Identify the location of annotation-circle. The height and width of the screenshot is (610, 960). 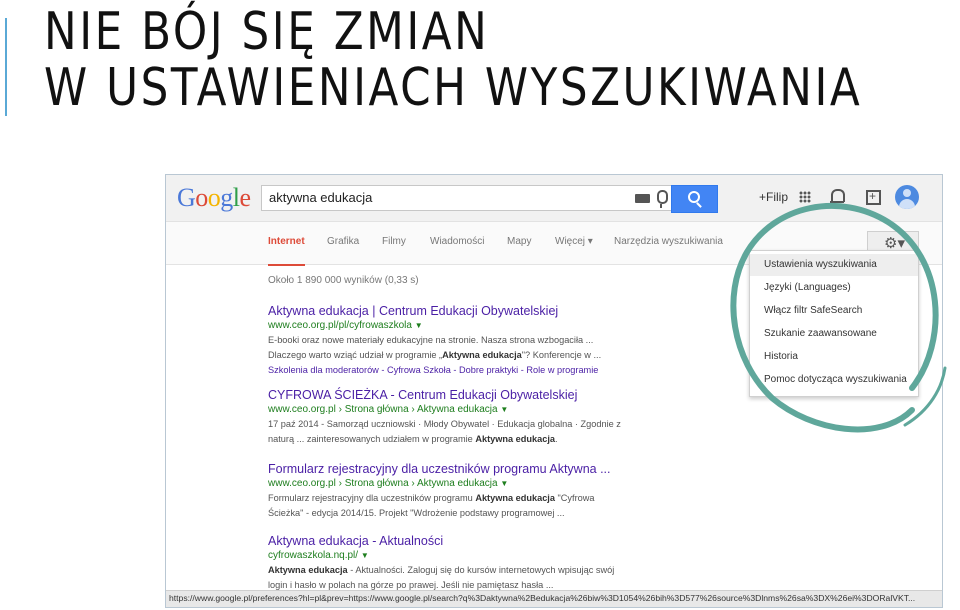
(838, 317).